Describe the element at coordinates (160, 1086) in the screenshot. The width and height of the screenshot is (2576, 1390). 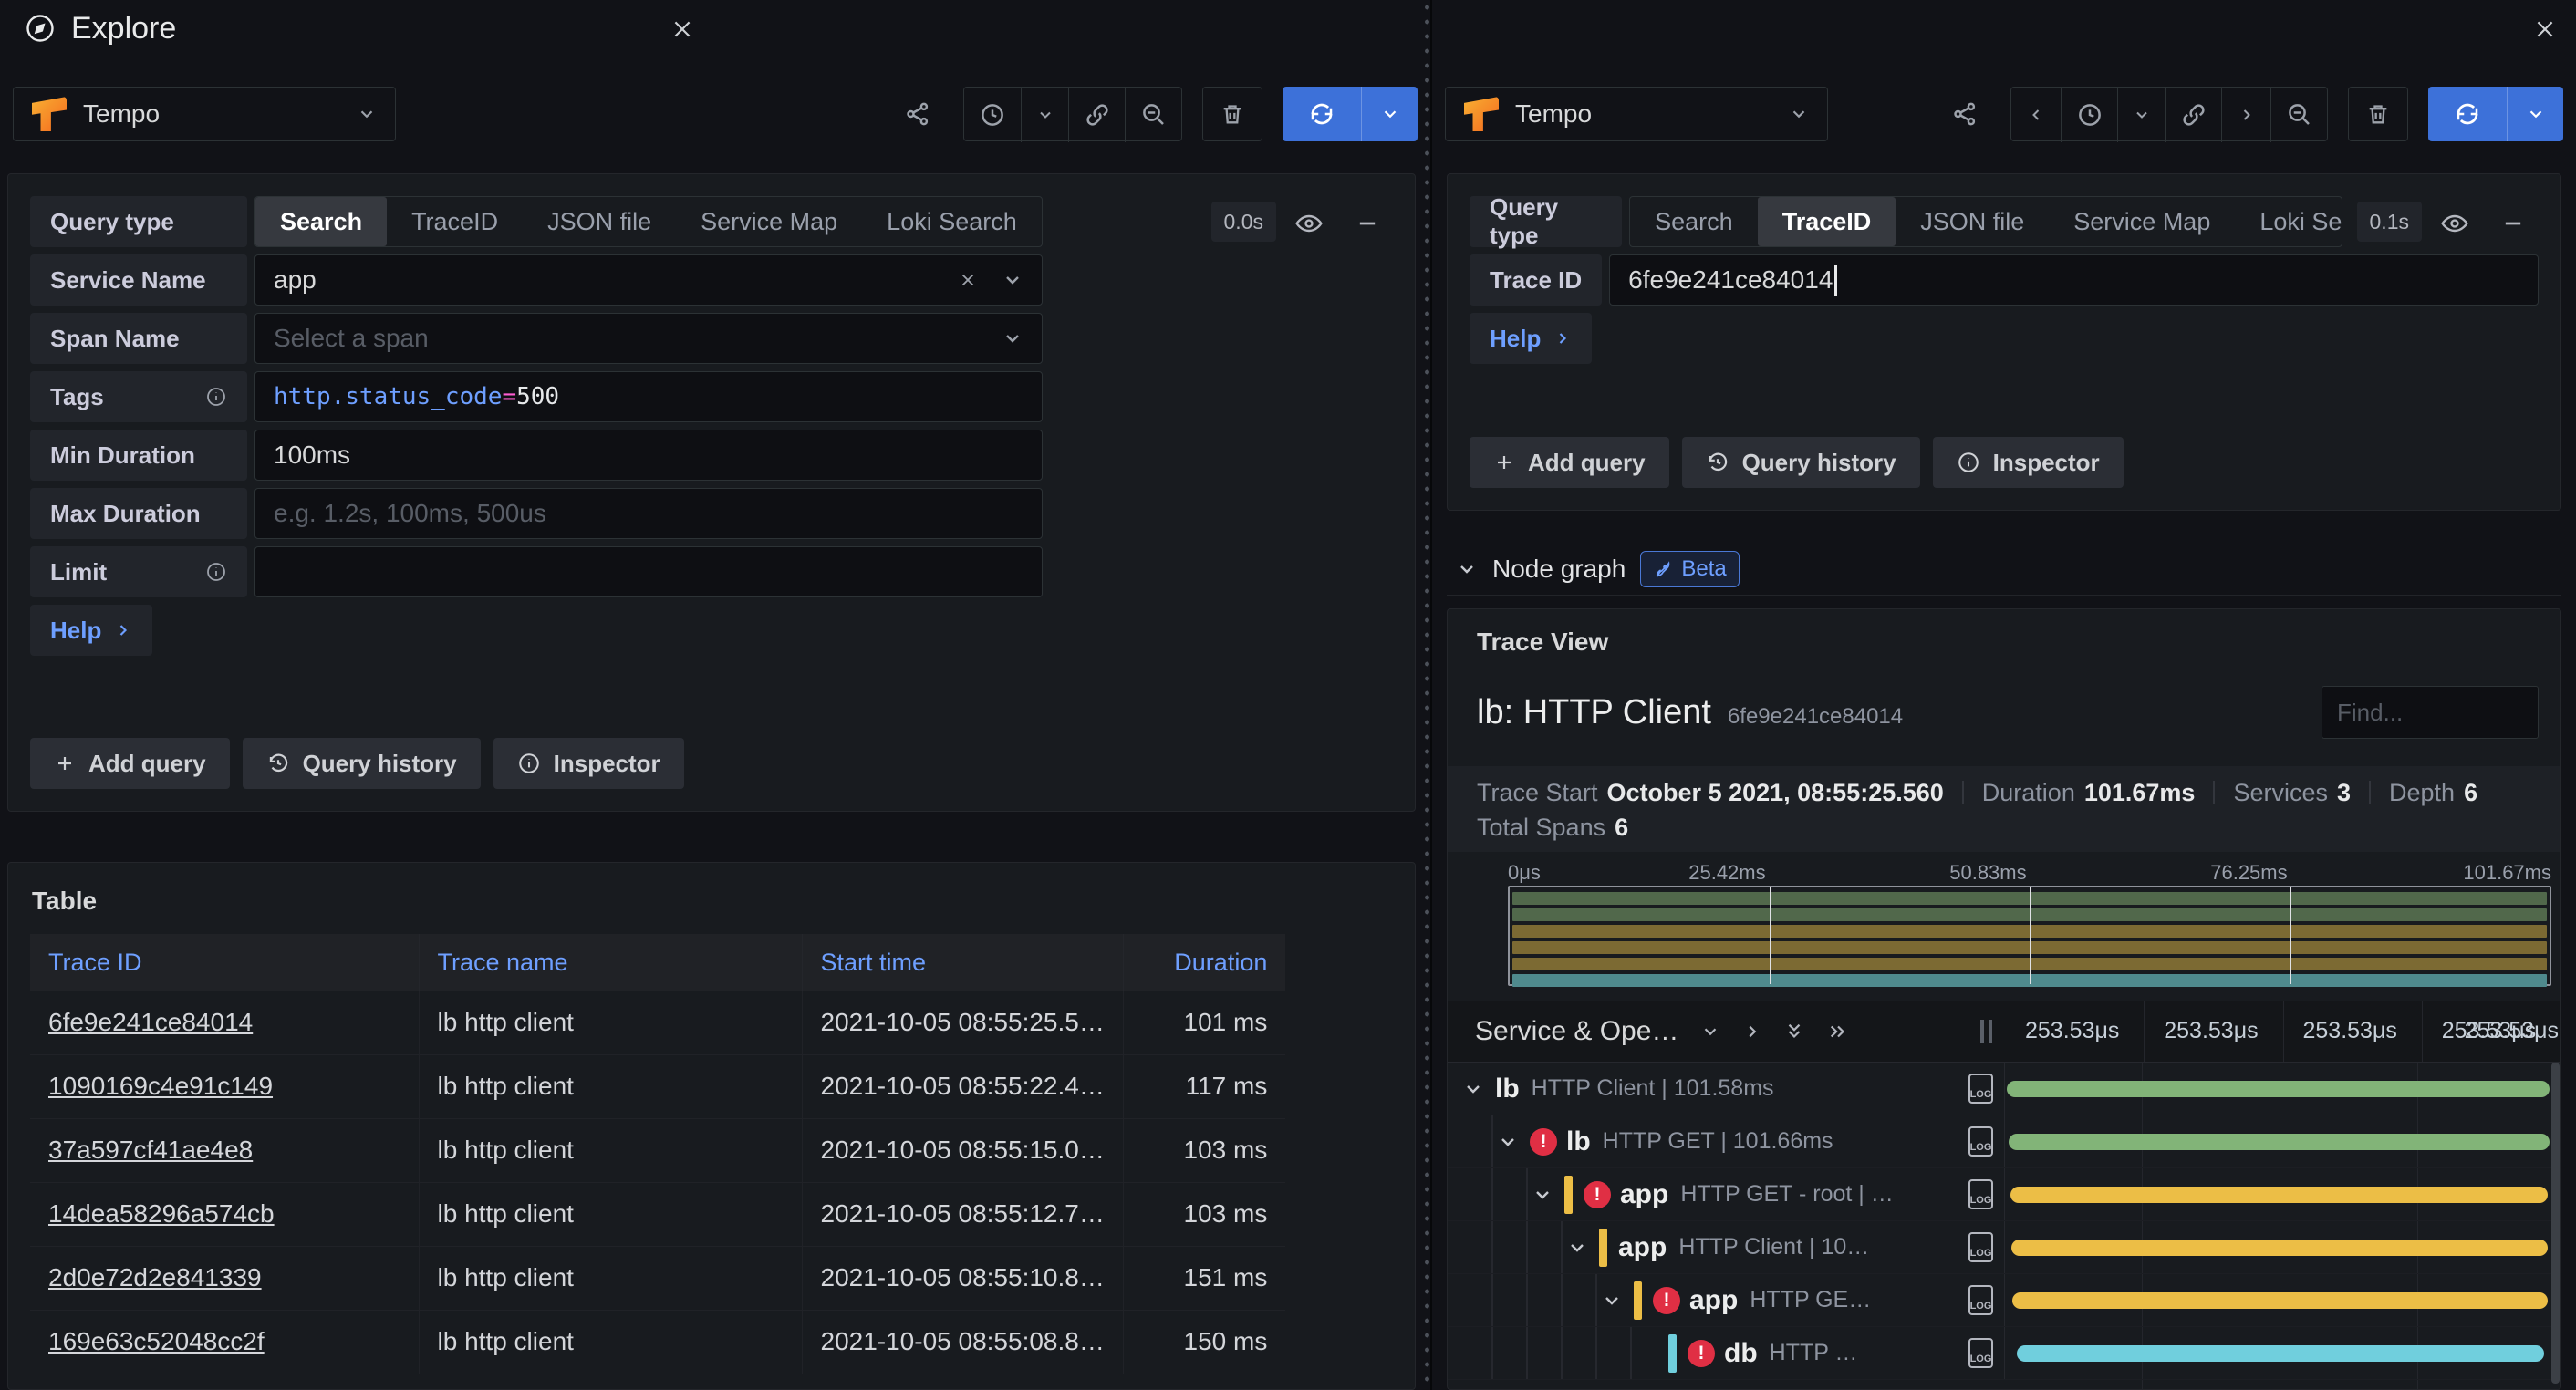
I see `trace-id-link: 1090169c4e91c149` at that location.